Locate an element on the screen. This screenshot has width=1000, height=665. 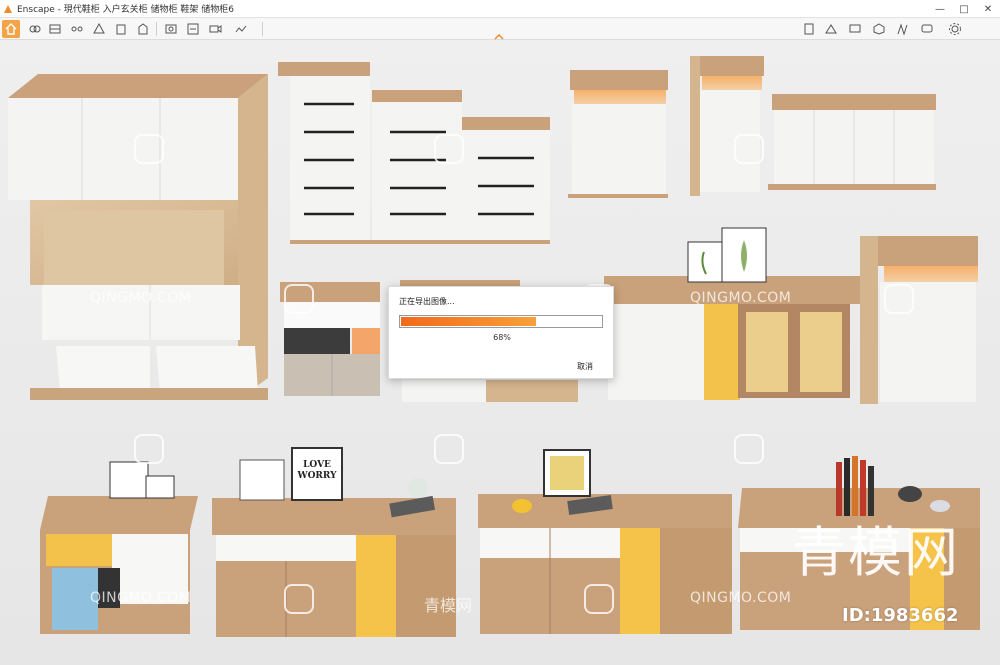
colorful-cabinet is located at coordinates (119, 547).